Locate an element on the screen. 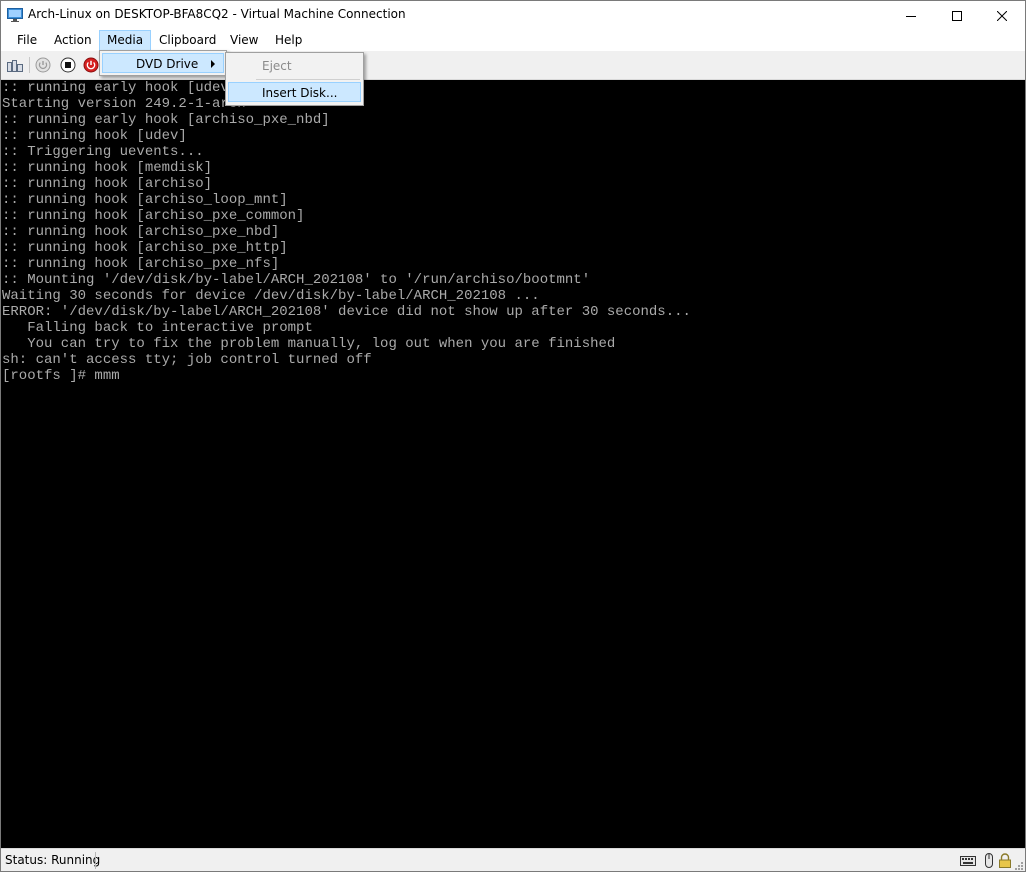 This screenshot has height=872, width=1026. toolbar-separator is located at coordinates (29, 65).